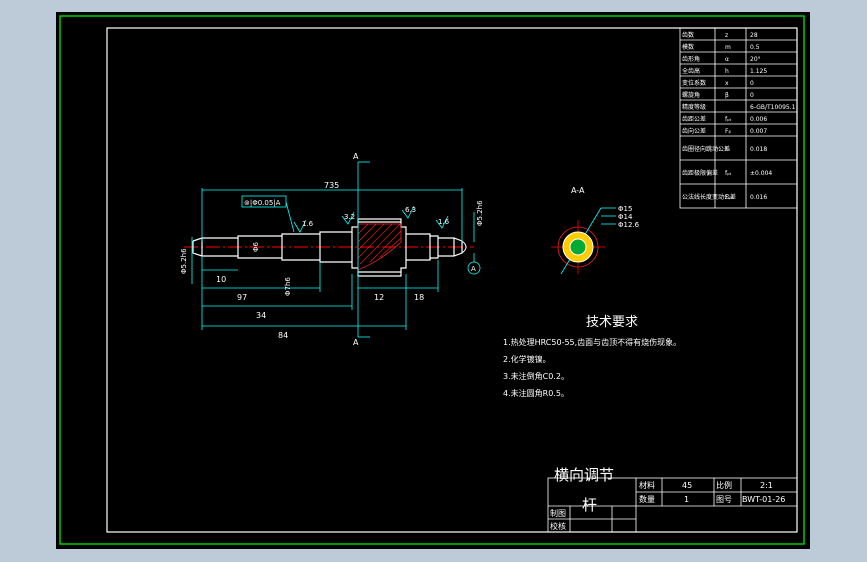 This screenshot has width=867, height=562. Describe the element at coordinates (331, 185) in the screenshot. I see `dim-overall: 735` at that location.